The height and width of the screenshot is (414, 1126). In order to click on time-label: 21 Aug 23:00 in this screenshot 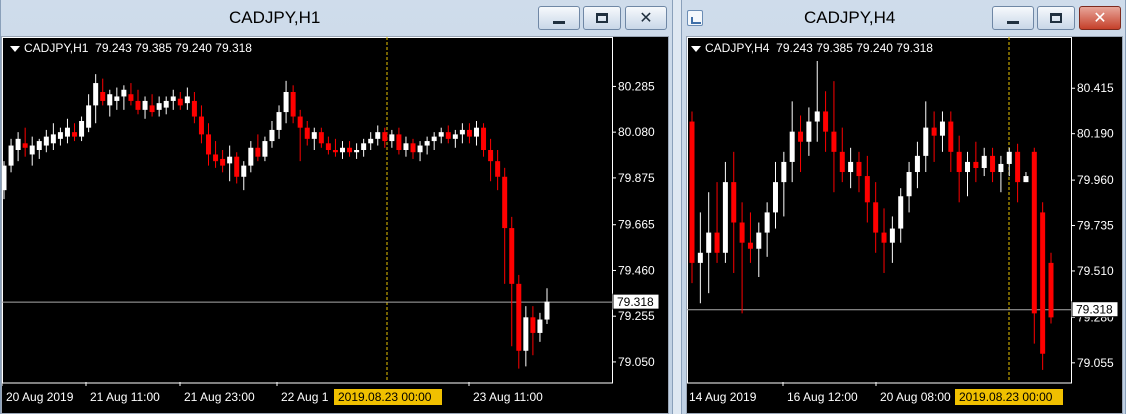, I will do `click(219, 397)`.